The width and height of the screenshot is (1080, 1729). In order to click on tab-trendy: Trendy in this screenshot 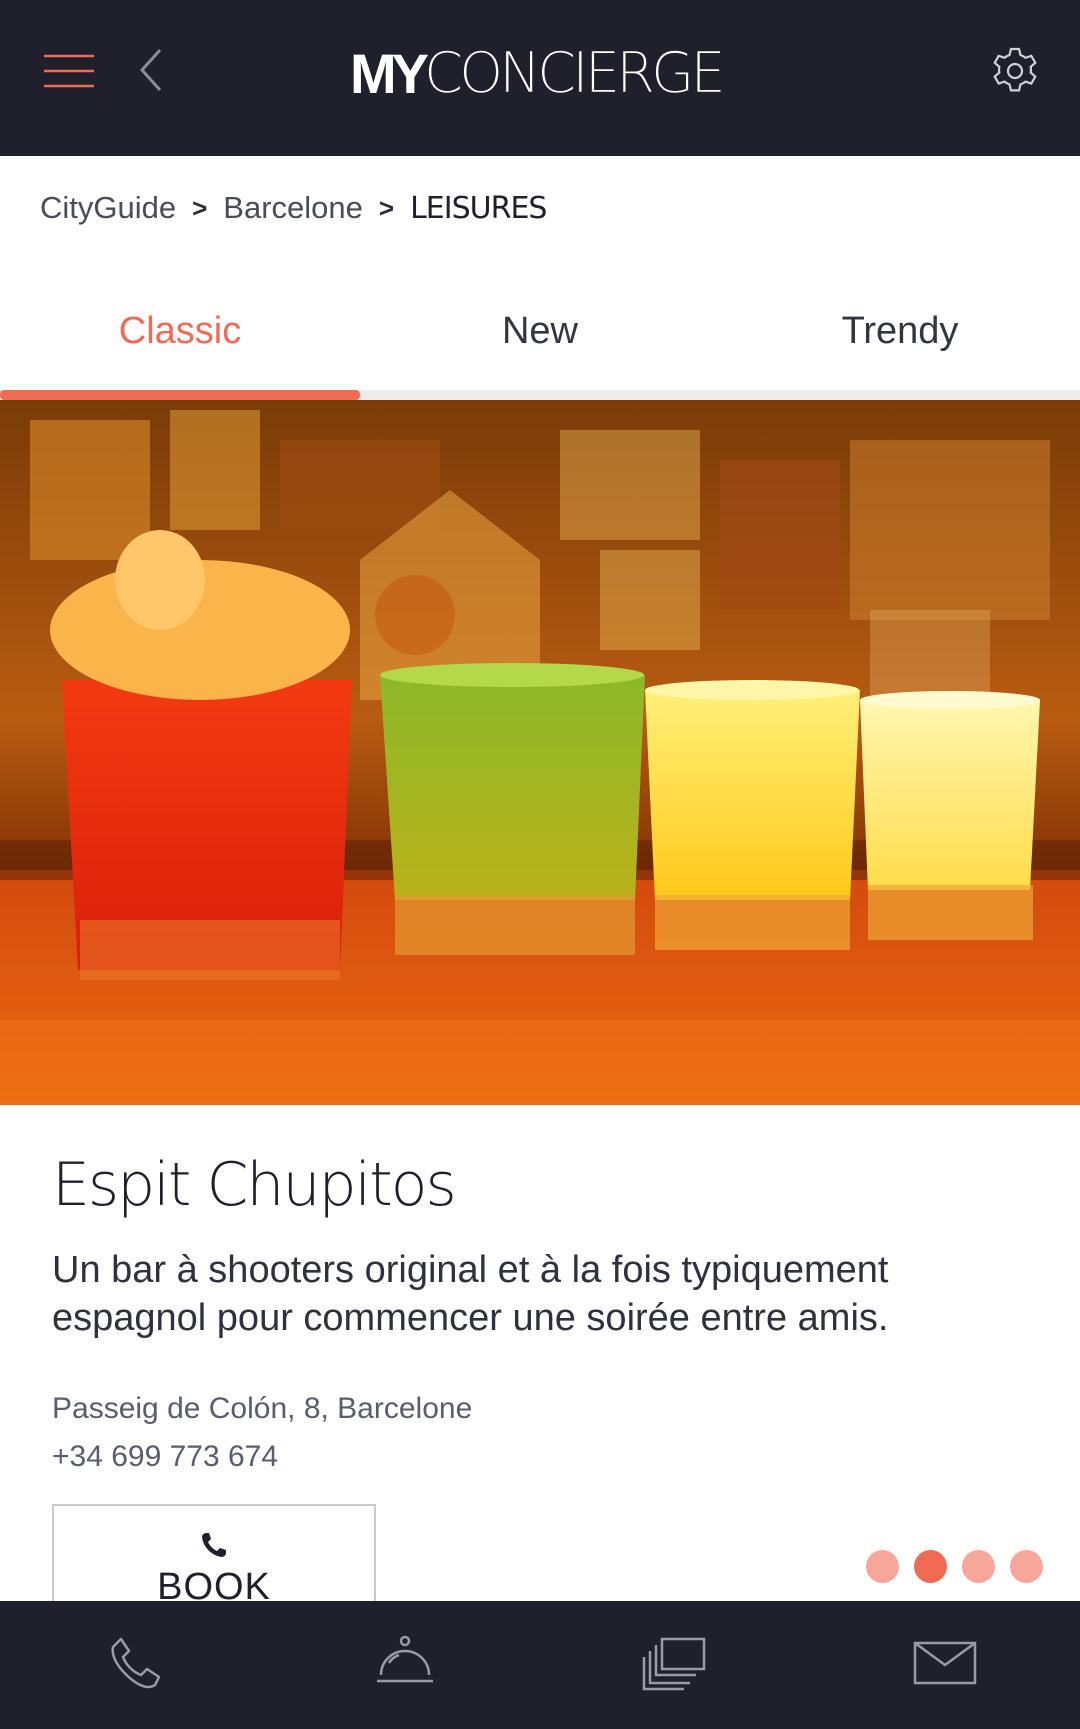, I will do `click(900, 336)`.